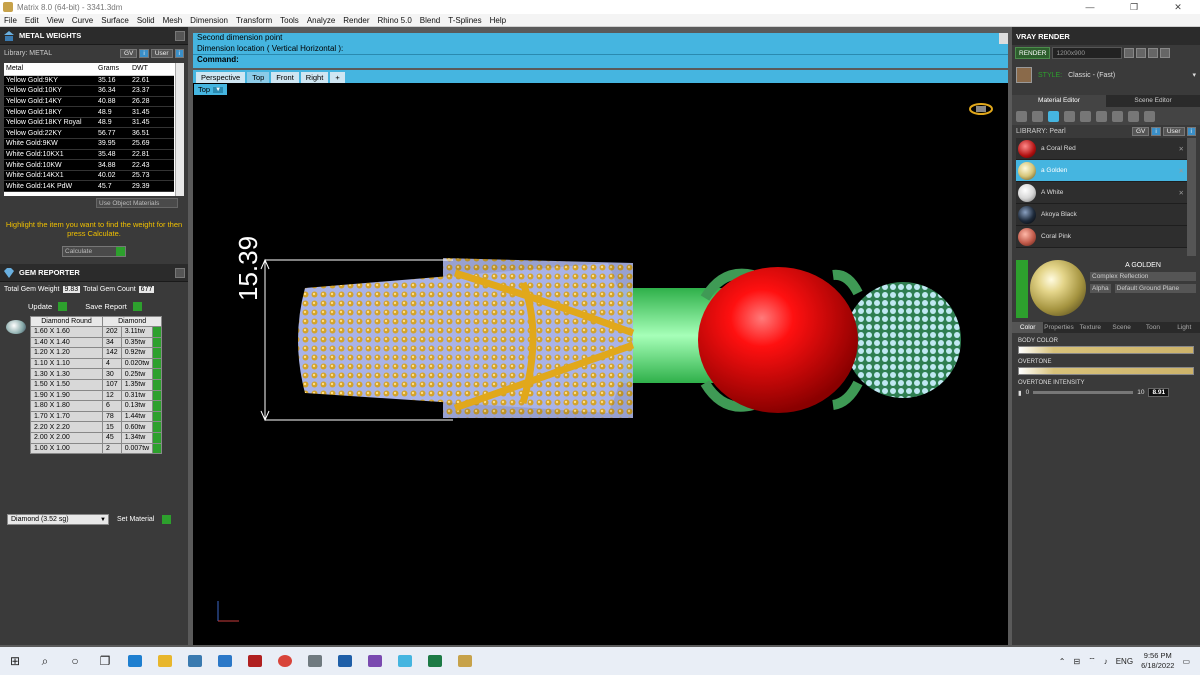 Image resolution: width=1200 pixels, height=675 pixels. Describe the element at coordinates (1101, 116) in the screenshot. I see `grid-icon` at that location.